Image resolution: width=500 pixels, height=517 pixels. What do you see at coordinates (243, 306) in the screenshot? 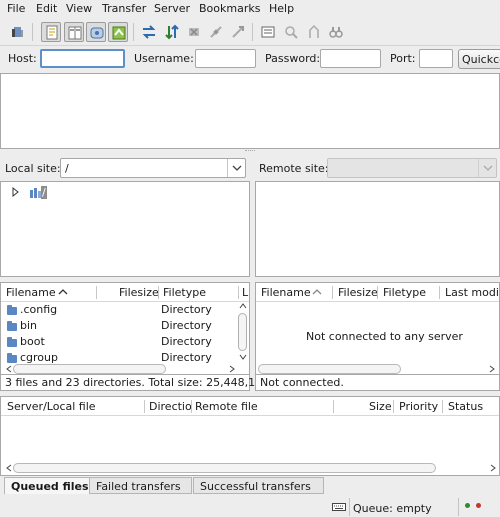
I see `scroll-up-arrow-icon` at bounding box center [243, 306].